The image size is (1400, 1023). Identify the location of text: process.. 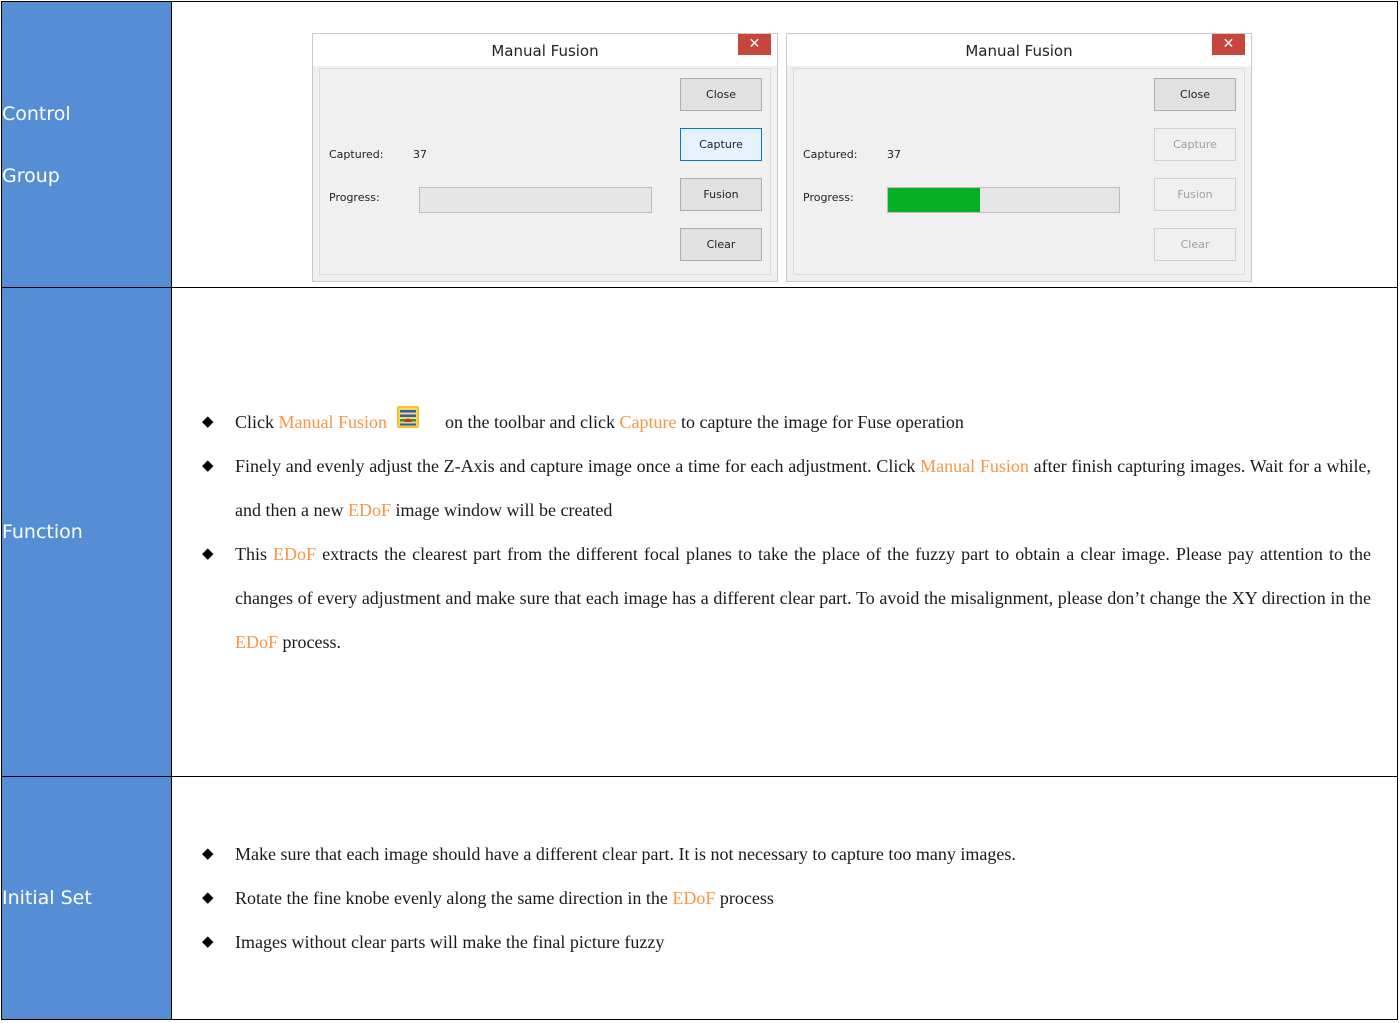
(309, 642).